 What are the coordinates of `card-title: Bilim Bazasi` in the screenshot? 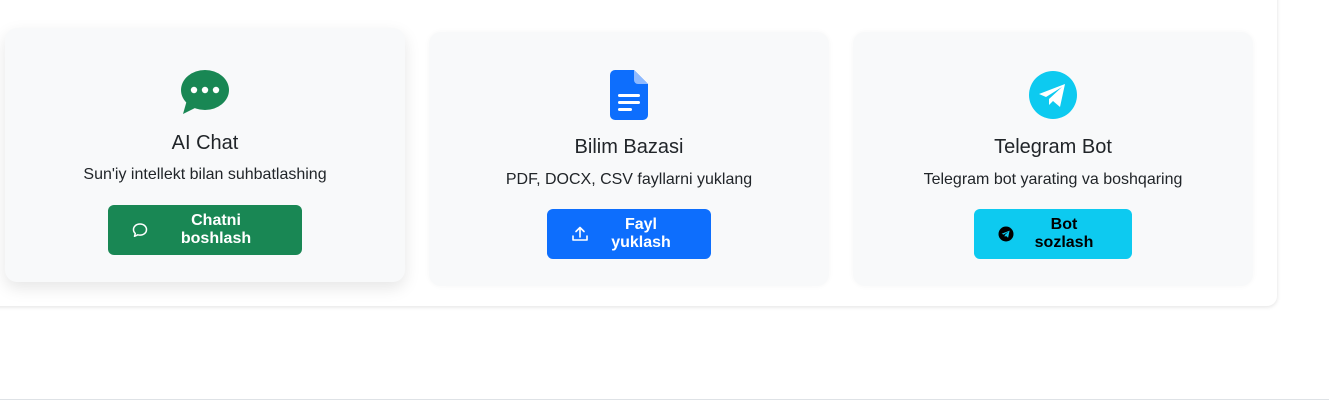 It's located at (629, 147).